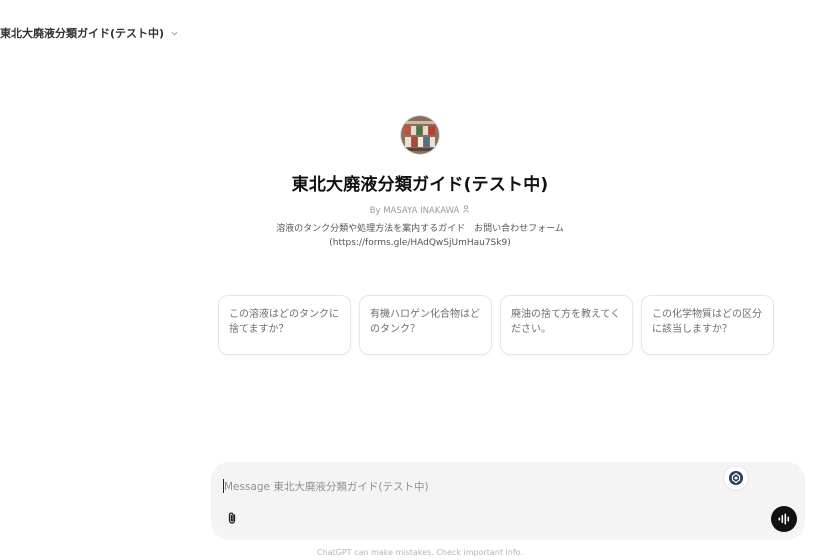  I want to click on starter-prompt-2: 有機ハロゲン化合物はどのタンク？, so click(425, 325).